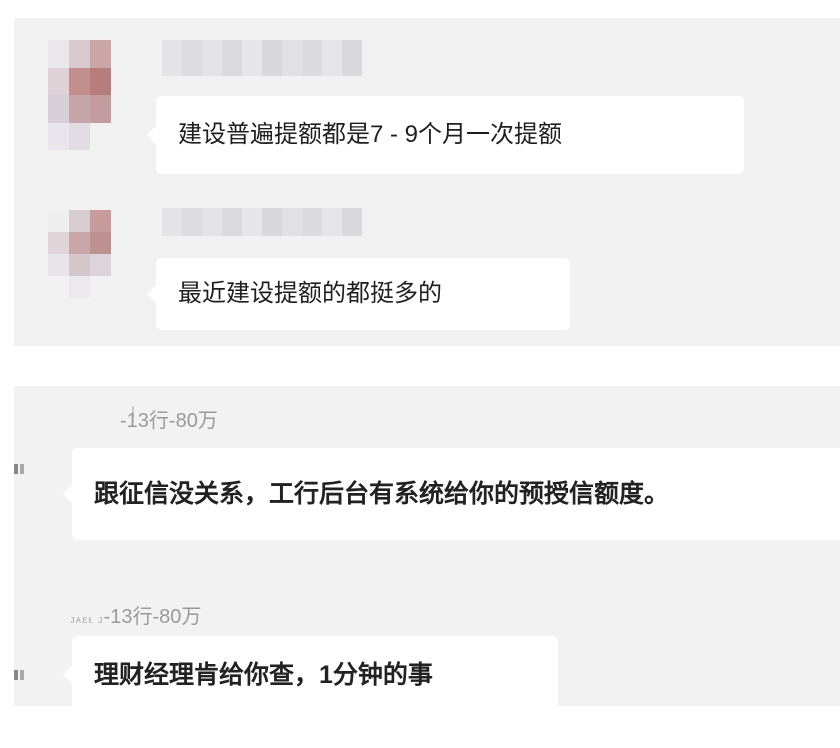 The image size is (840, 748). I want to click on message-bubble: 跟征信没关系，工行后台有系统给你的预授信额度。, so click(451, 494).